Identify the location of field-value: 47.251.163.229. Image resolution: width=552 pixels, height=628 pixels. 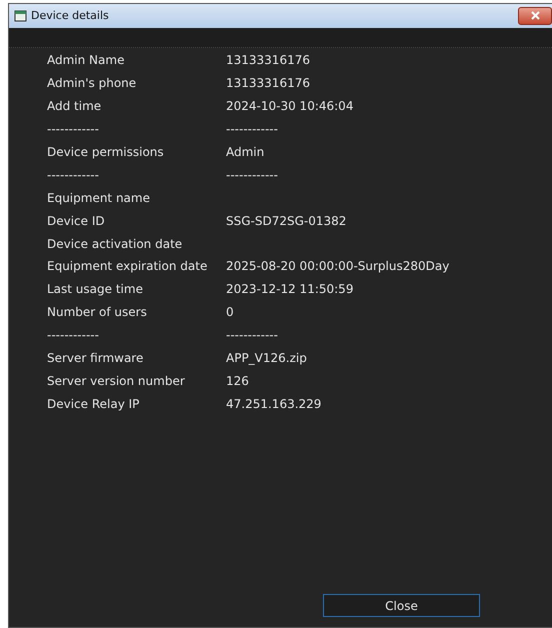
(274, 404).